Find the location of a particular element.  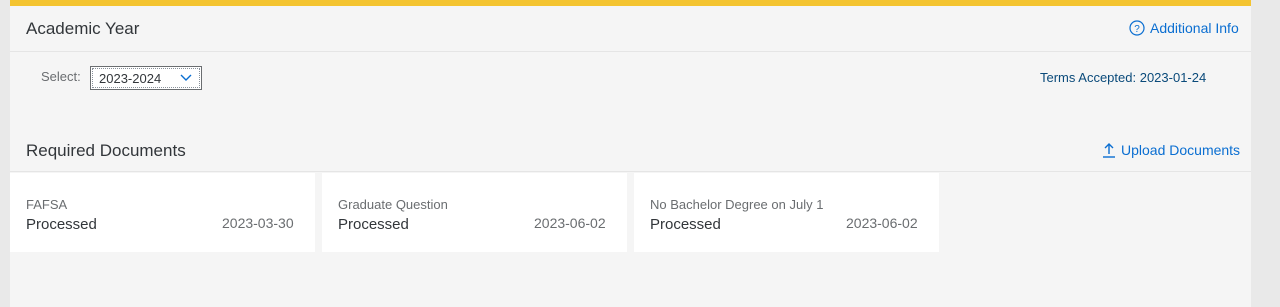

document-name: Graduate Question is located at coordinates (393, 204).